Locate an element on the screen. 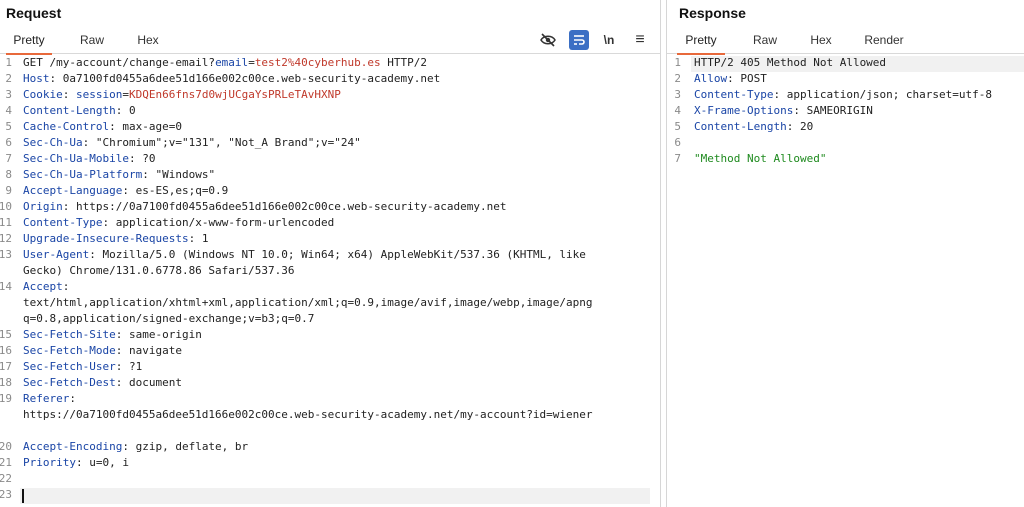 The height and width of the screenshot is (507, 1024). code-line: X-Frame-Options: SAMEORIGIN is located at coordinates (783, 110).